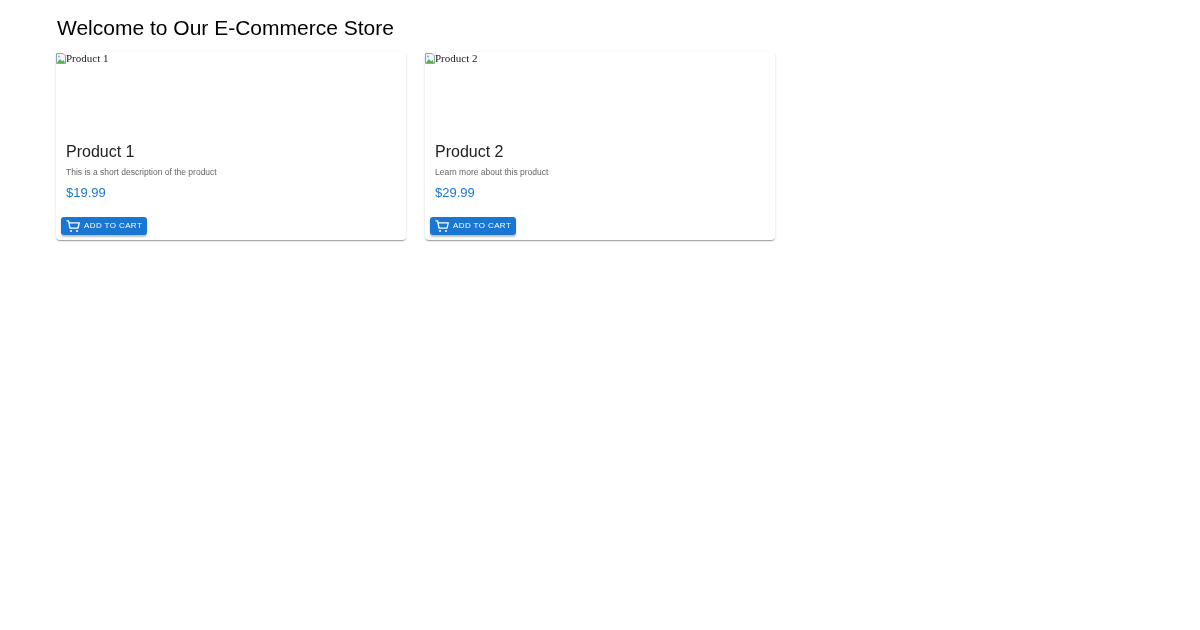 This screenshot has height=630, width=1200. Describe the element at coordinates (100, 152) in the screenshot. I see `product-name: Product 1` at that location.